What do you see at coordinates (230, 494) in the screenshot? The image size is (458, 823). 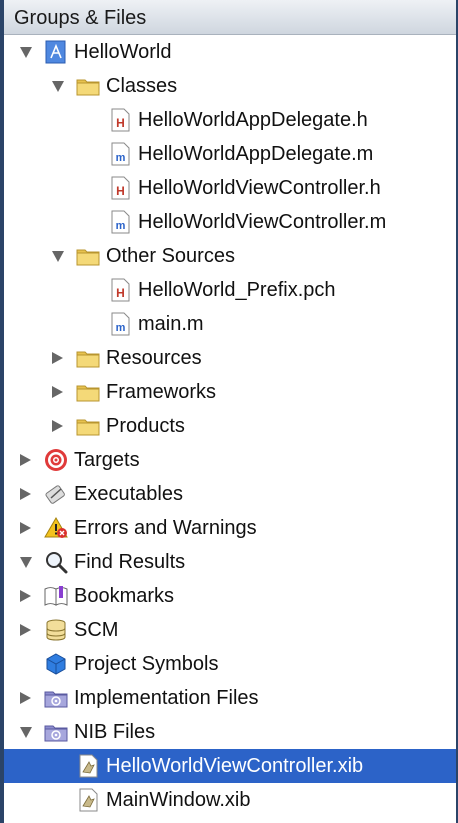 I see `tree-row: Executables` at bounding box center [230, 494].